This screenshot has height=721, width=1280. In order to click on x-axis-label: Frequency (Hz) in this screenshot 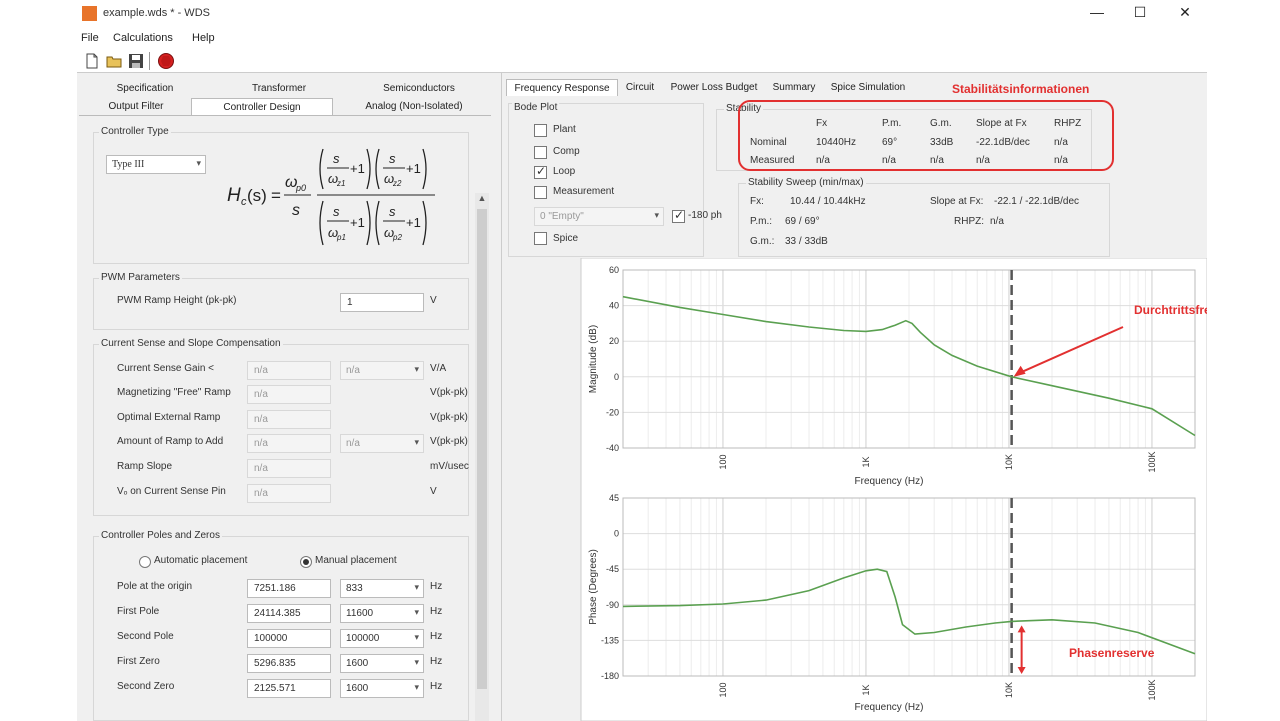, I will do `click(889, 481)`.